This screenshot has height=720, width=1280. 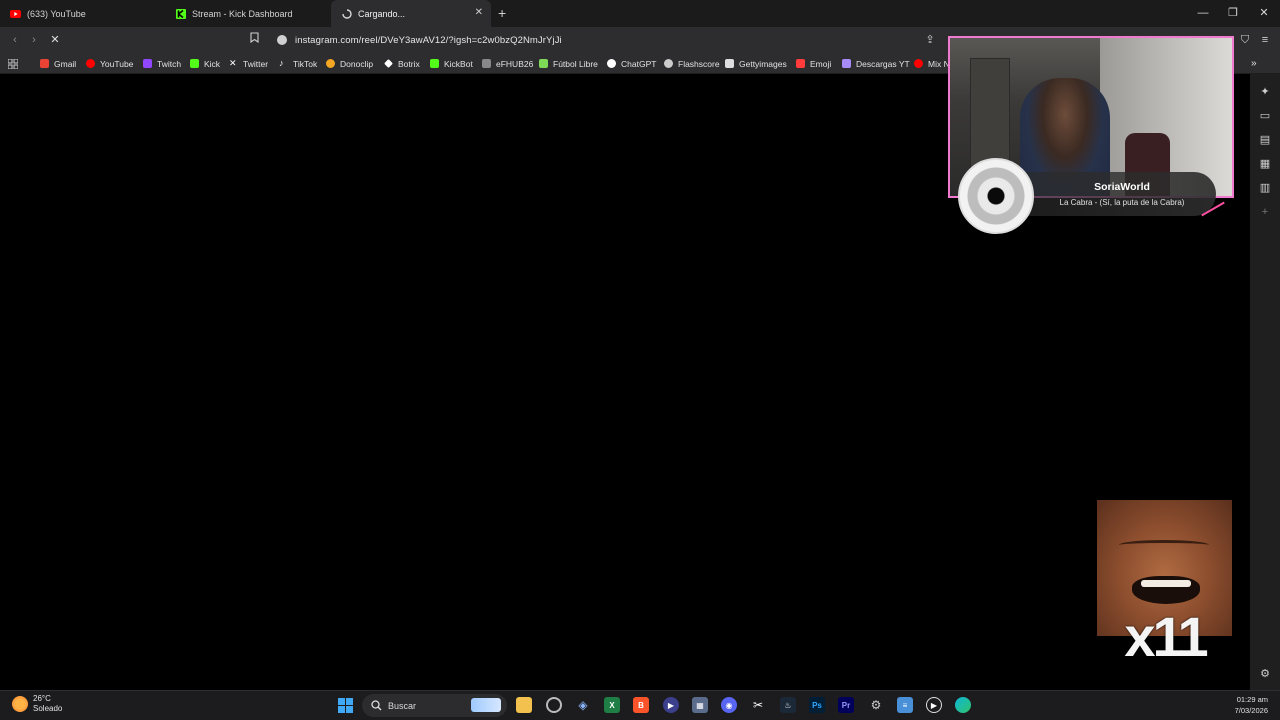 What do you see at coordinates (1265, 674) in the screenshot?
I see `settings-gear-icon: ⚙` at bounding box center [1265, 674].